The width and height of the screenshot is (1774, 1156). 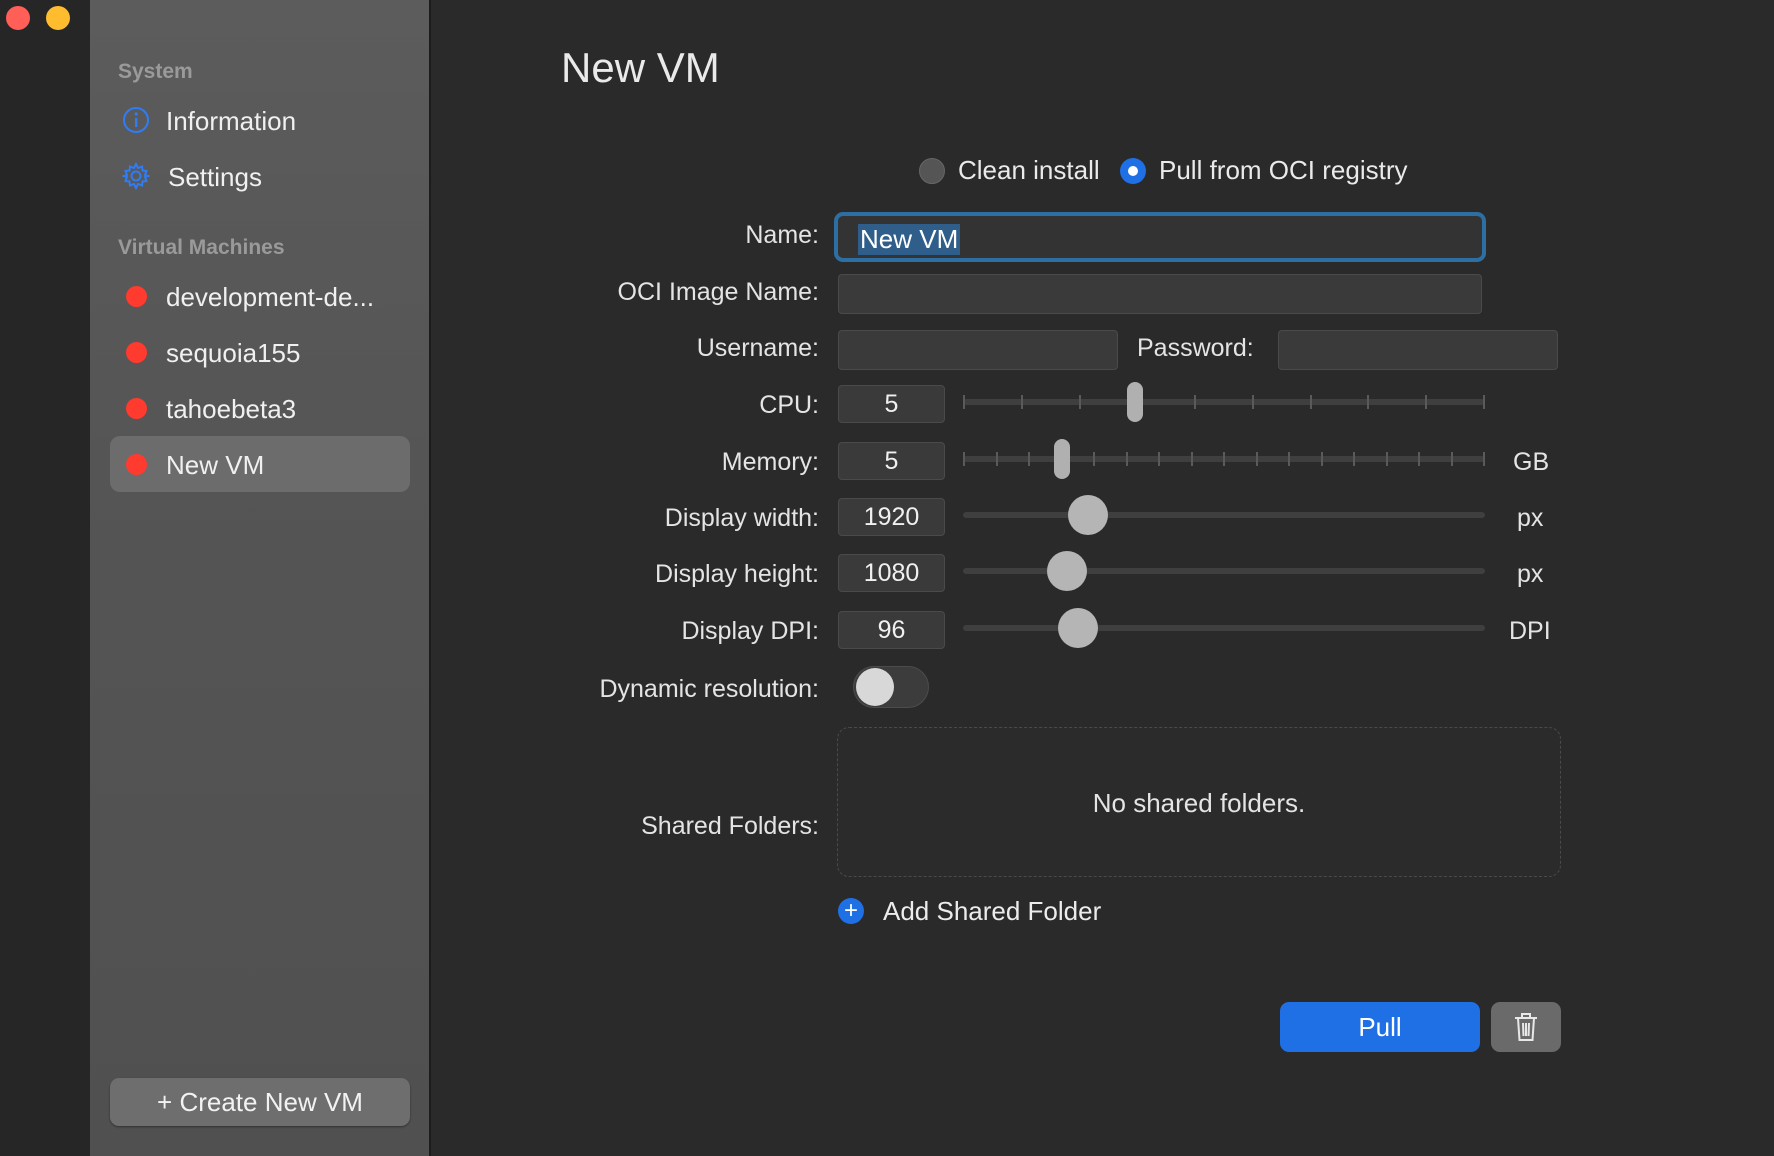 What do you see at coordinates (891, 404) in the screenshot?
I see `cpu-field: 5` at bounding box center [891, 404].